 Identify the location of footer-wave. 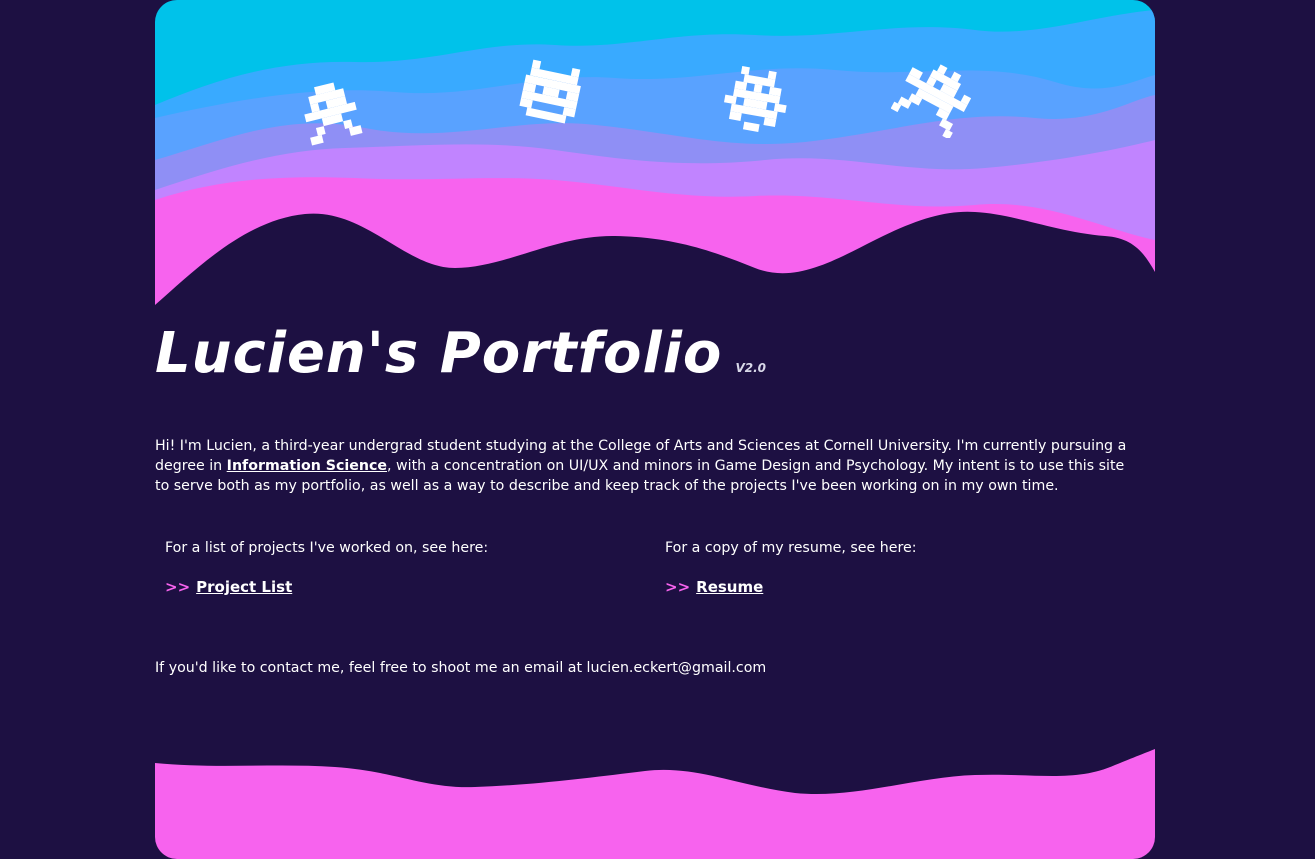
(655, 804).